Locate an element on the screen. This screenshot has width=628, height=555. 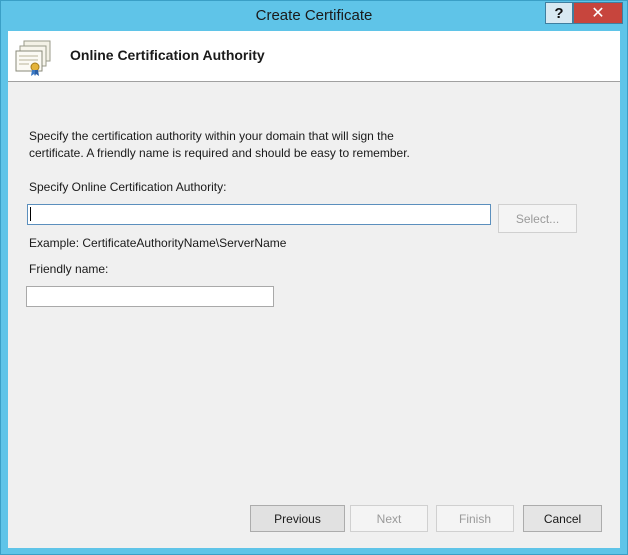
close-button: ✕ is located at coordinates (598, 13).